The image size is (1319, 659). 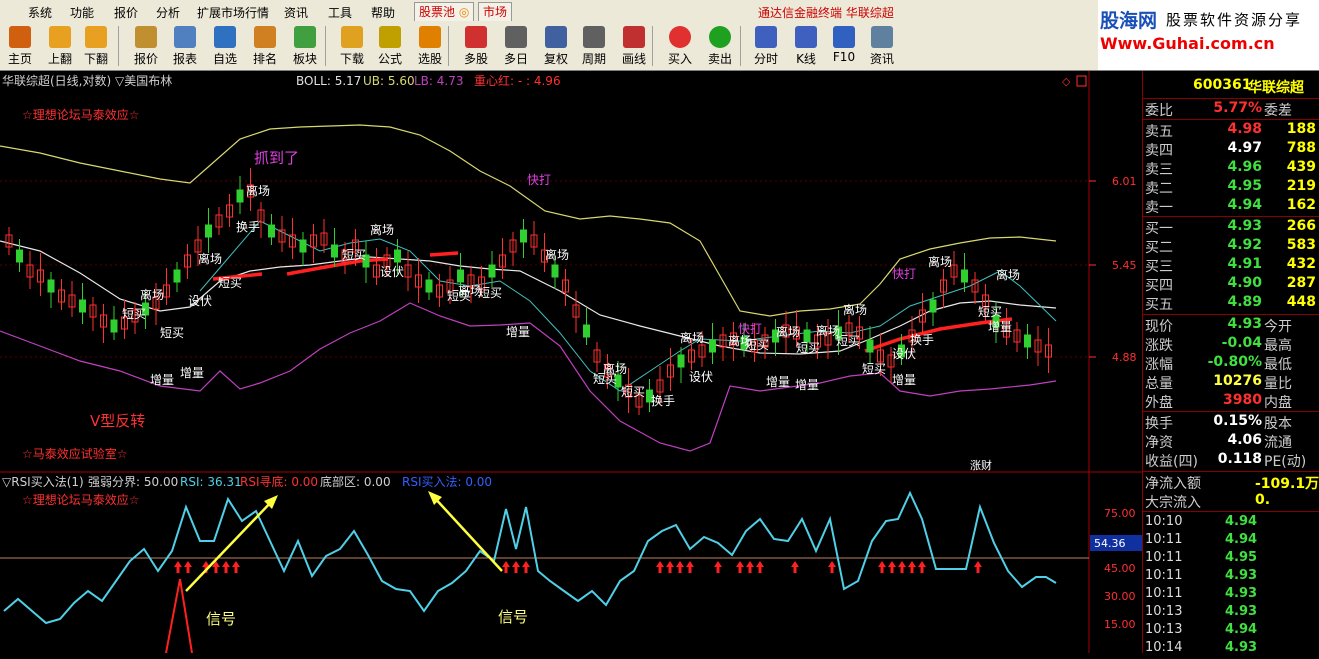 I want to click on ask-row: 卖二 4.95 219, so click(x=1231, y=187).